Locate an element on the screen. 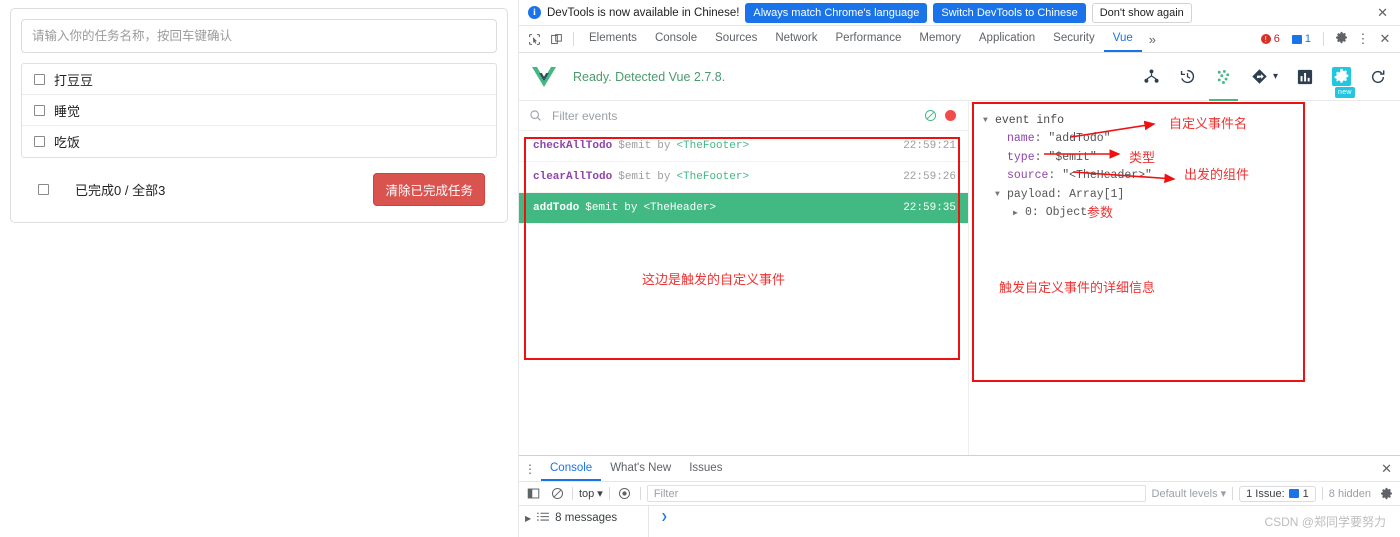 The image size is (1400, 537). value-label: "$emit" is located at coordinates (1072, 157).